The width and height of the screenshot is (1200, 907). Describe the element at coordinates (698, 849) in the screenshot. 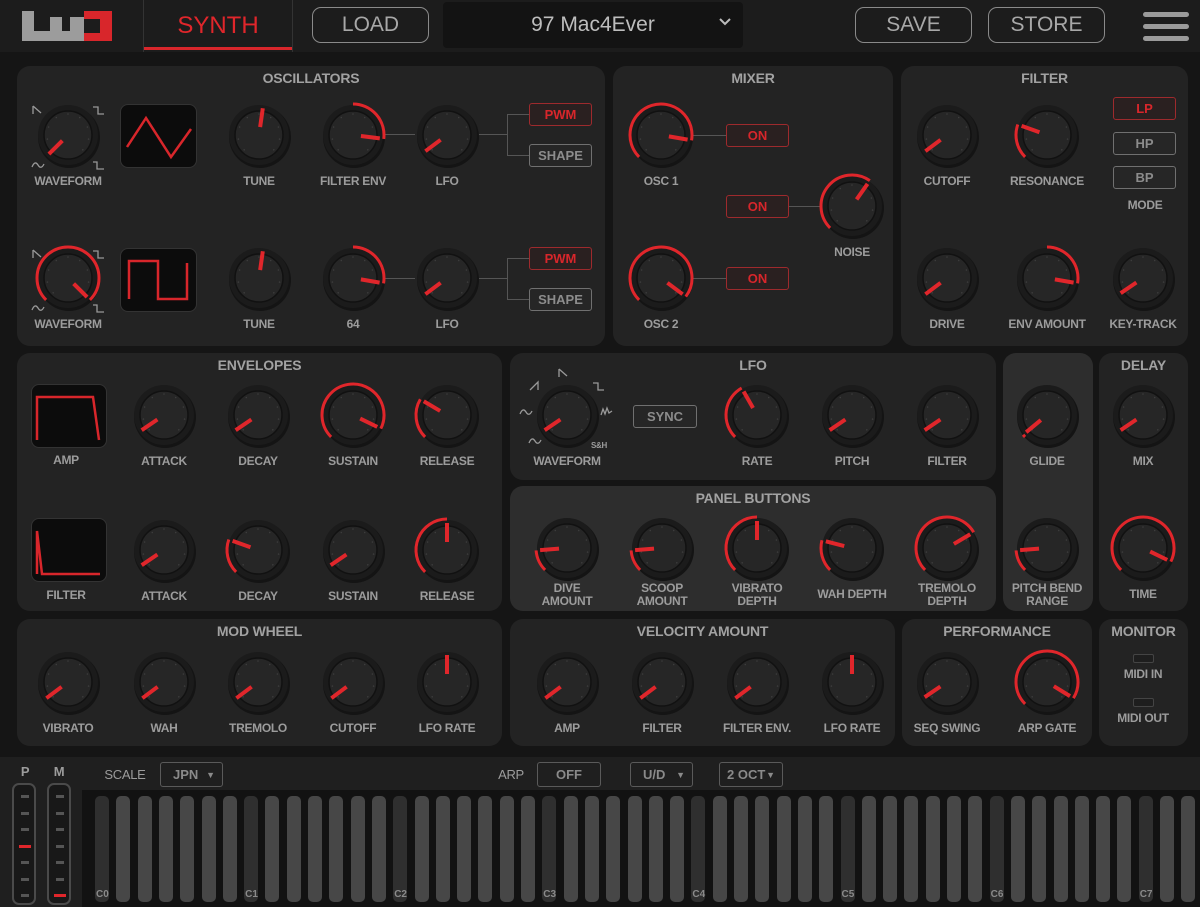

I see `key-c: C4` at that location.